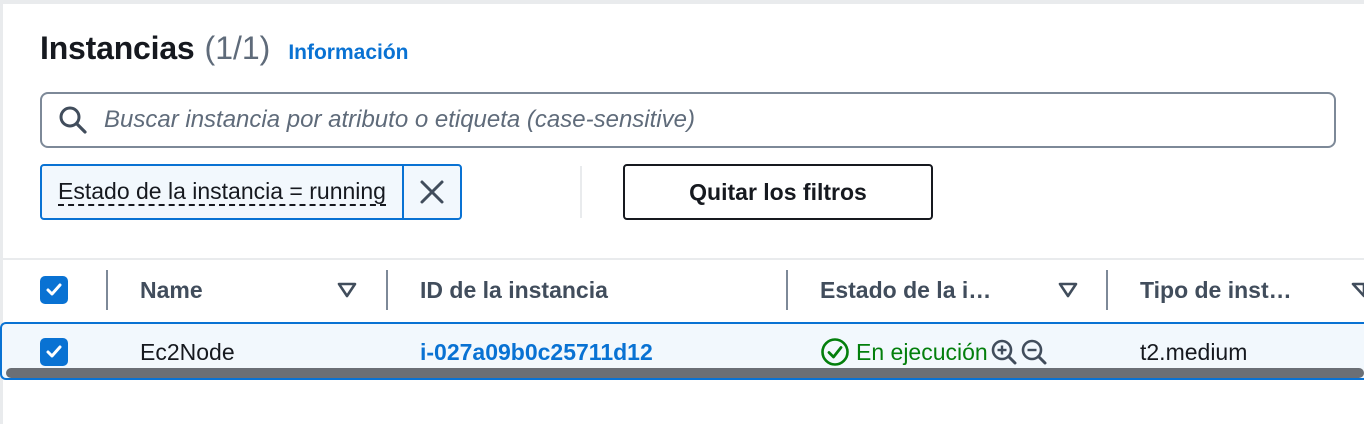  I want to click on column-header-label: Name, so click(171, 289).